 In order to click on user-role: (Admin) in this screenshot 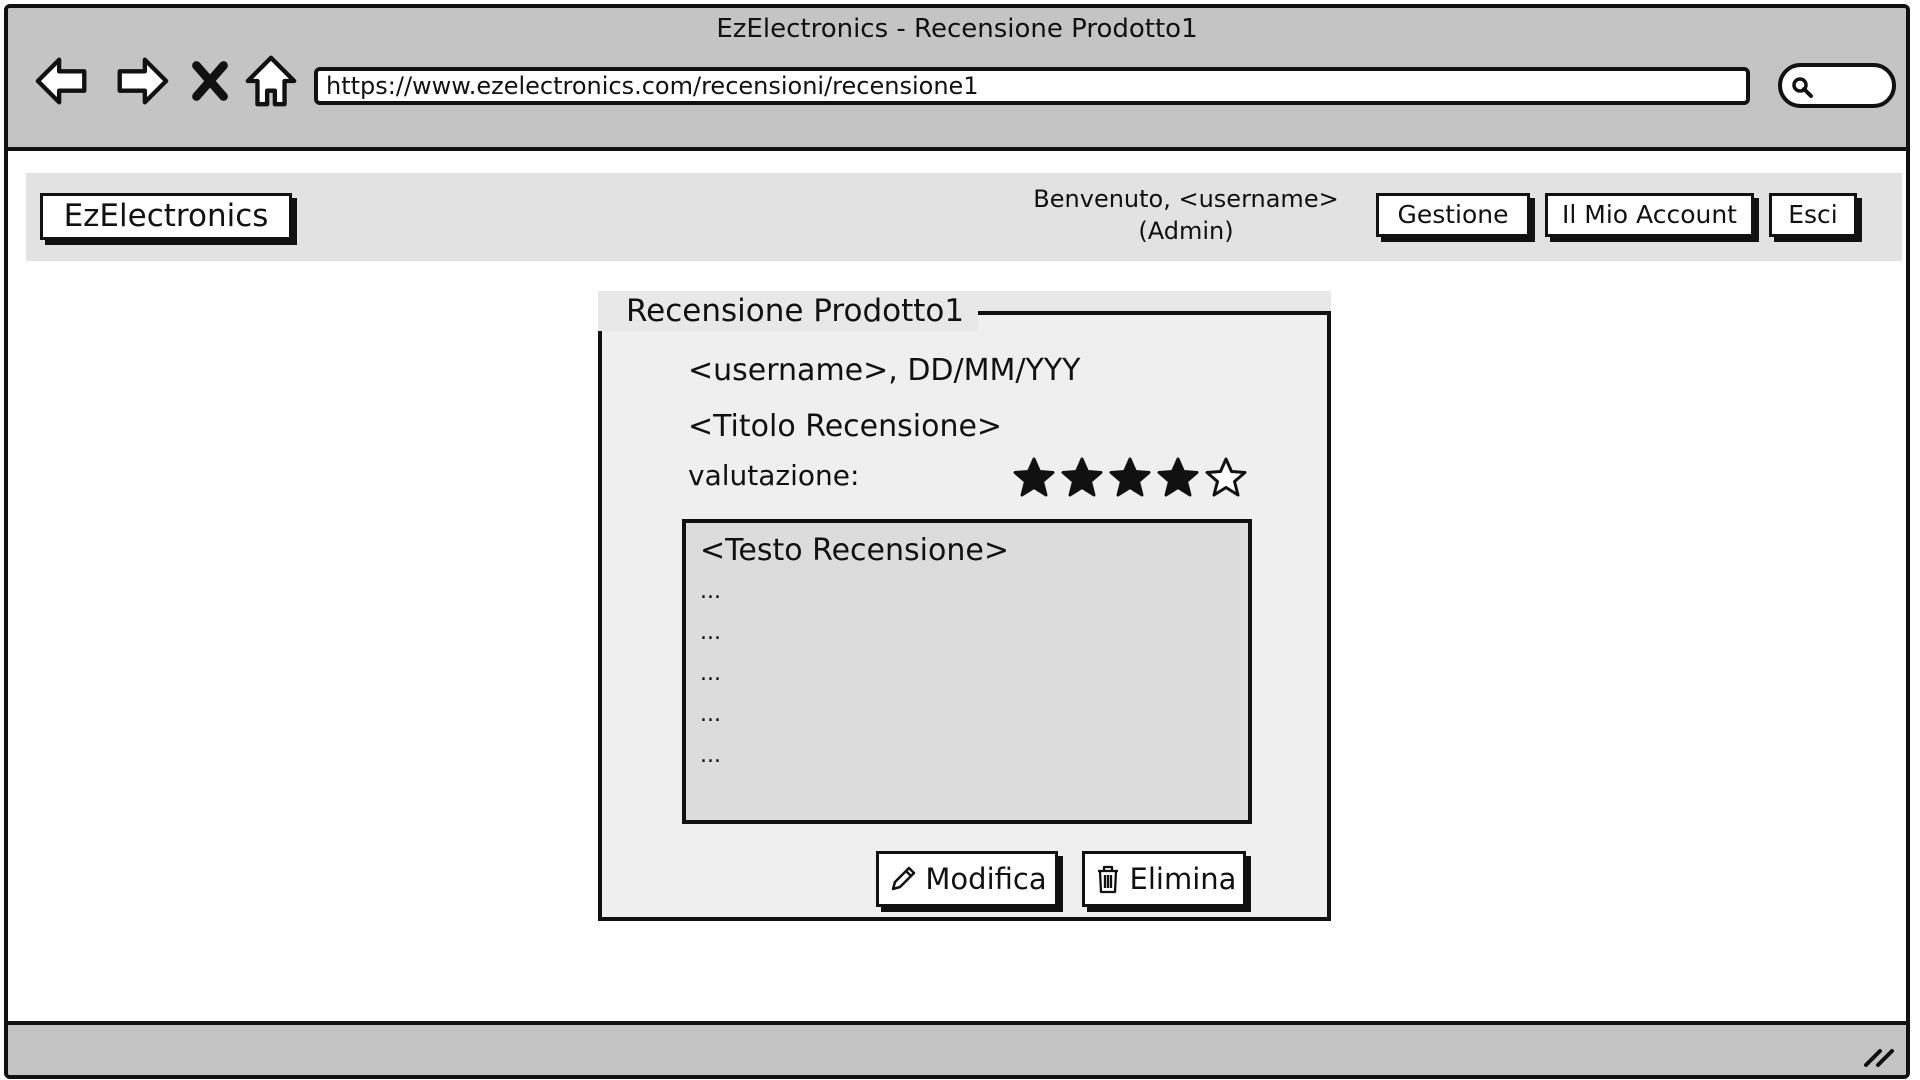, I will do `click(1186, 231)`.